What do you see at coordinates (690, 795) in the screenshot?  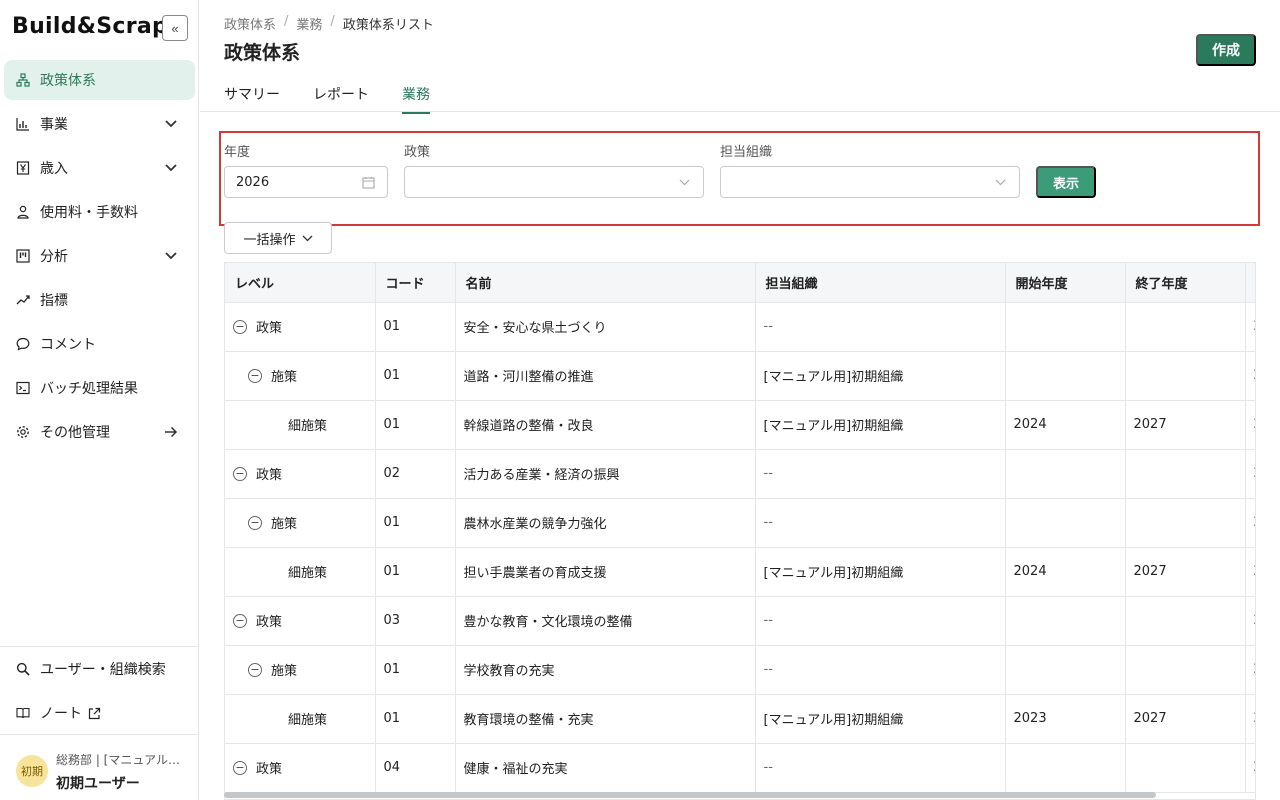 I see `horizontal-scrollbar` at bounding box center [690, 795].